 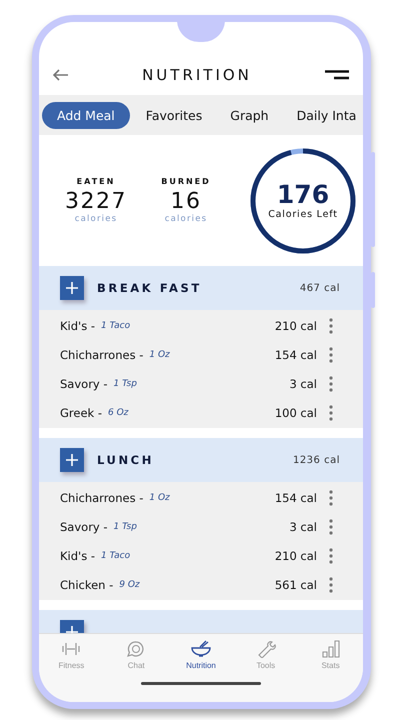 What do you see at coordinates (186, 201) in the screenshot?
I see `stat-value: 16` at bounding box center [186, 201].